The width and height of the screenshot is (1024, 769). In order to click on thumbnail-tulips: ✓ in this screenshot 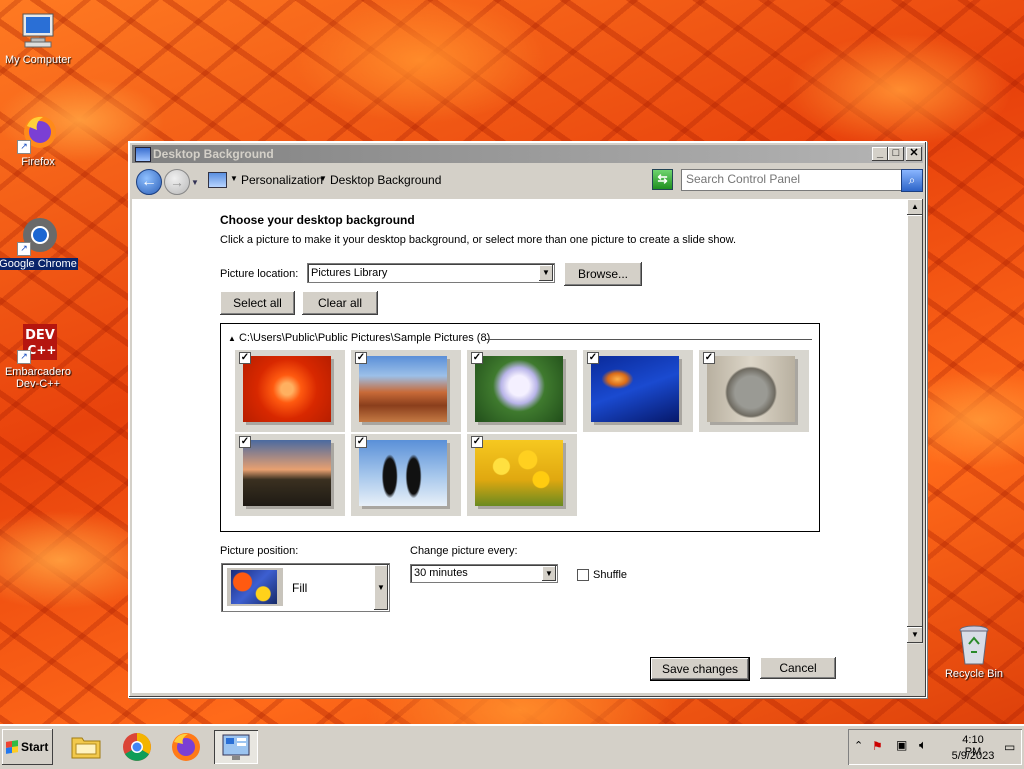, I will do `click(522, 475)`.